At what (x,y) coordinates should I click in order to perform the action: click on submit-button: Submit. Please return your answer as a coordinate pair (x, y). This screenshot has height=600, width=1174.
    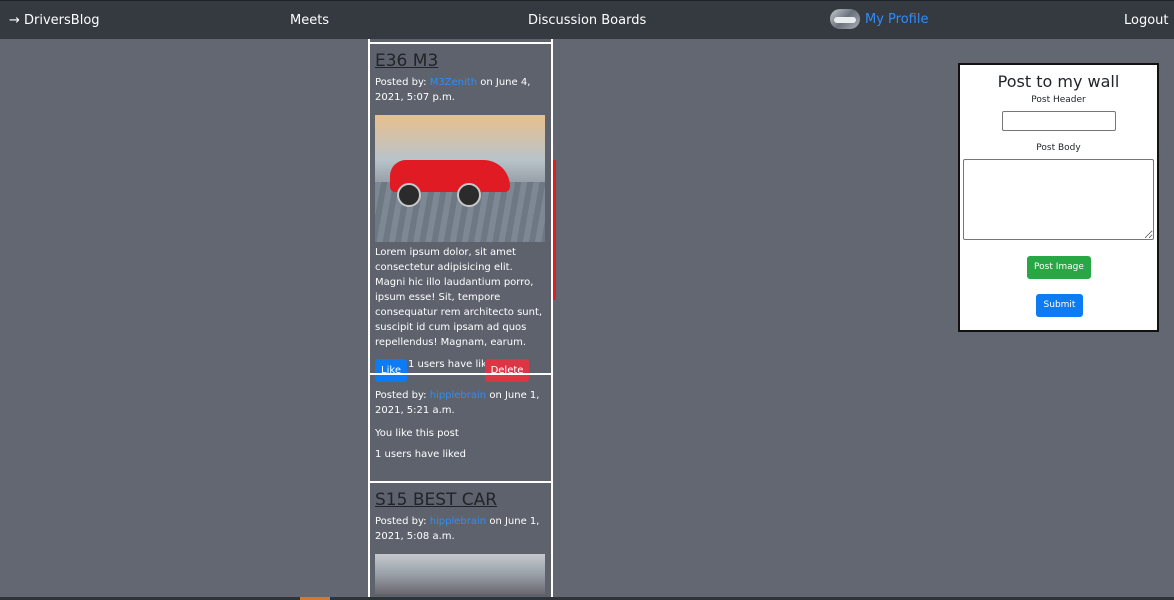
    Looking at the image, I should click on (1059, 305).